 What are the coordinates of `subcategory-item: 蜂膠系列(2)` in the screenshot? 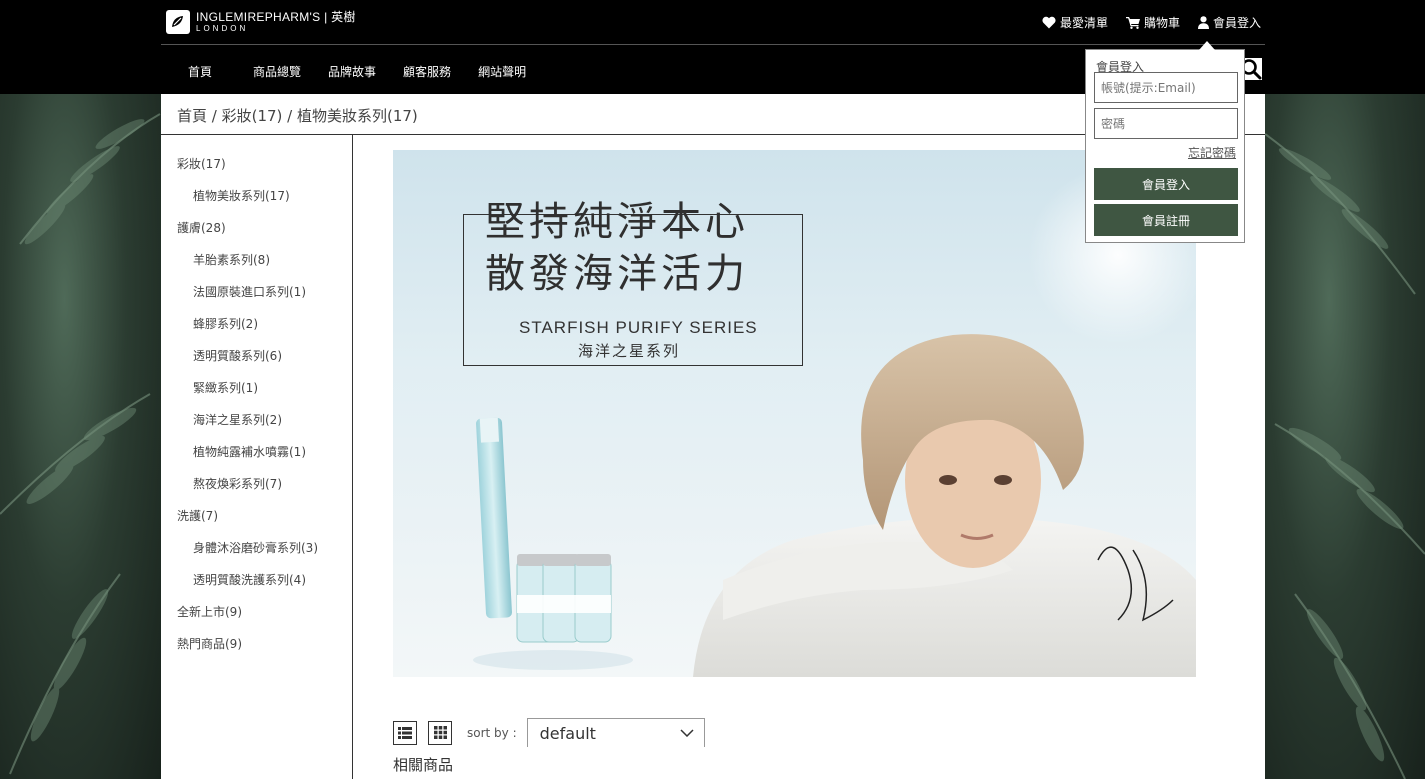 It's located at (247, 332).